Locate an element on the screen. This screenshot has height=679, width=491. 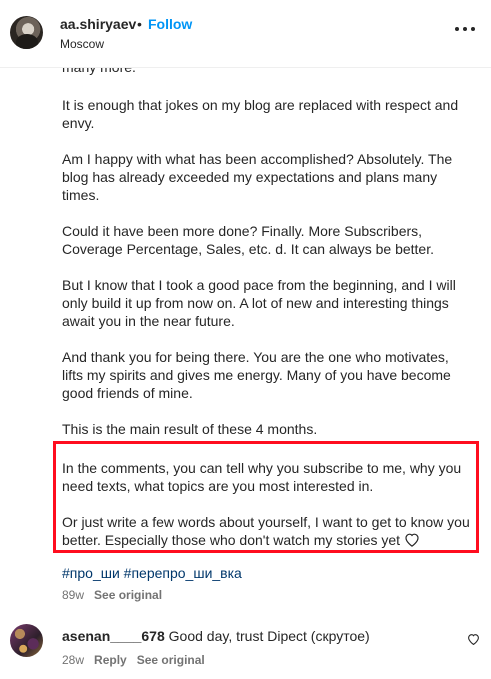
post-location: Moscow is located at coordinates (82, 44).